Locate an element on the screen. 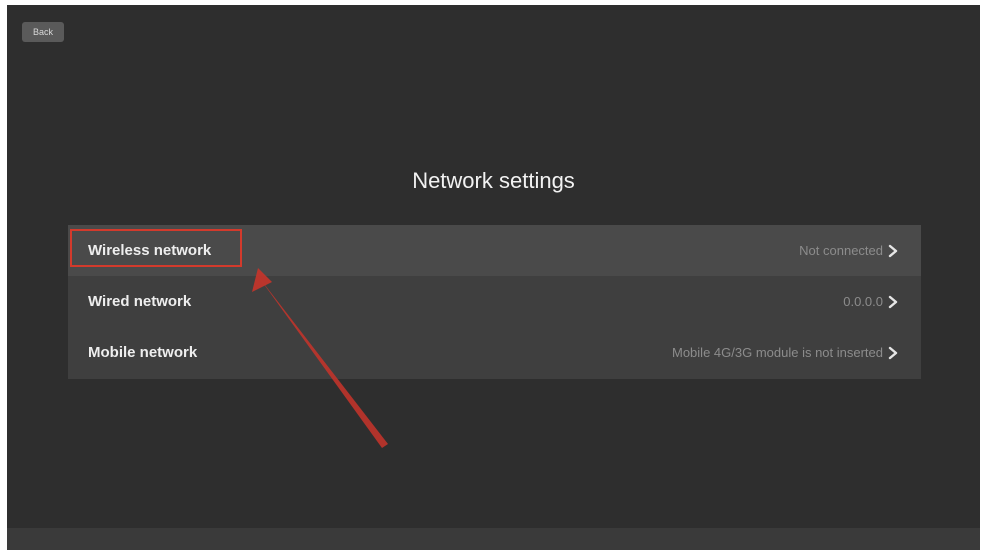 The width and height of the screenshot is (987, 556). wired-network-row: Wired network 0.0.0.0 is located at coordinates (494, 301).